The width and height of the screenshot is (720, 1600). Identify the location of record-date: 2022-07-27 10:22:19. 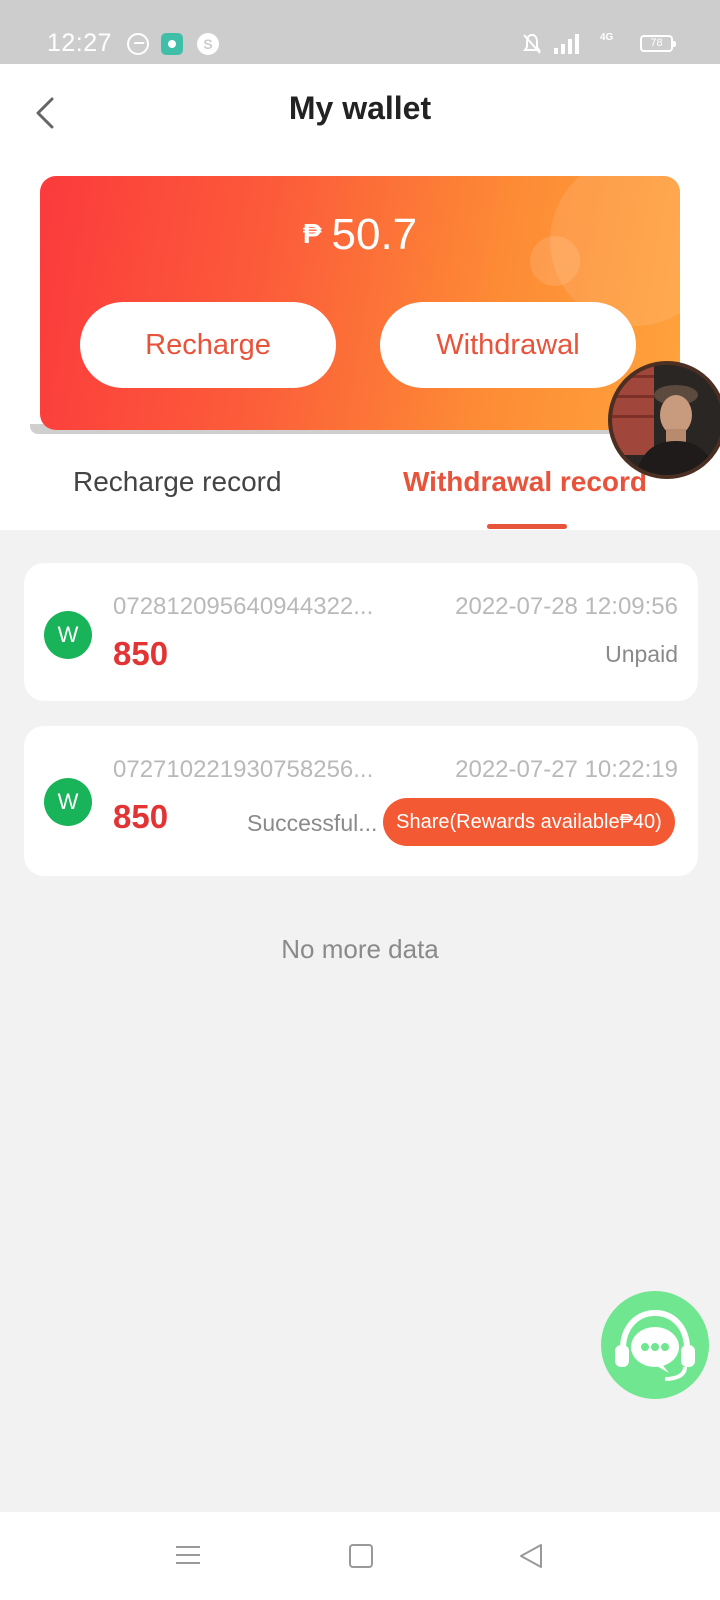
(566, 769).